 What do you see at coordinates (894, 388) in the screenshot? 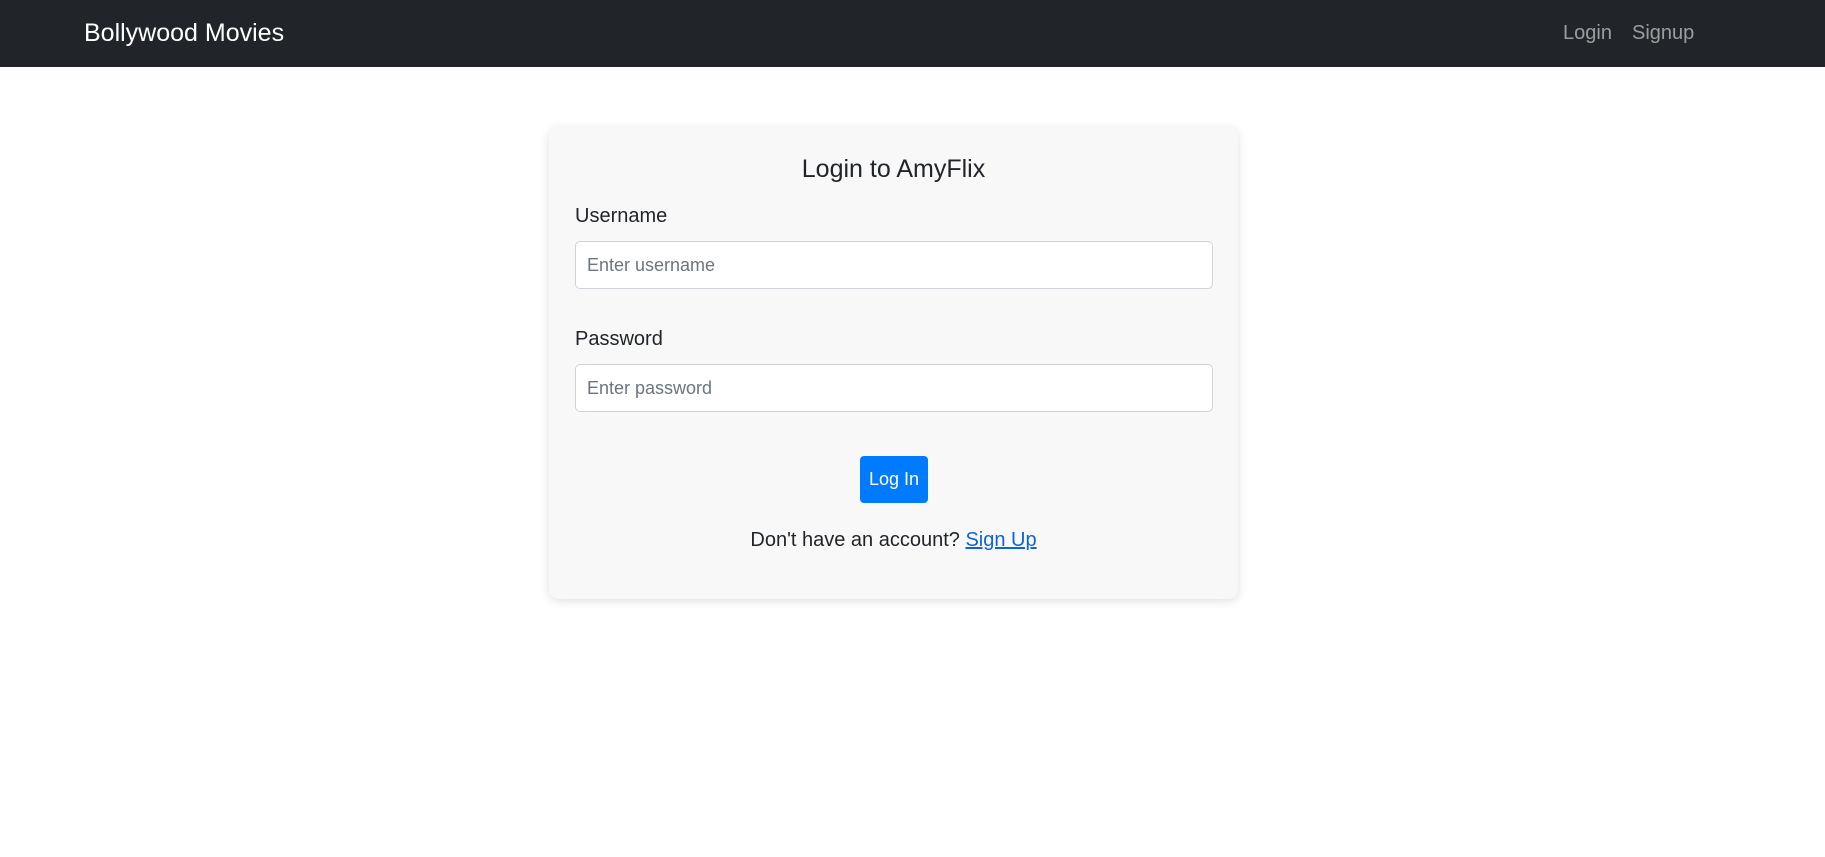
I see `password-input` at bounding box center [894, 388].